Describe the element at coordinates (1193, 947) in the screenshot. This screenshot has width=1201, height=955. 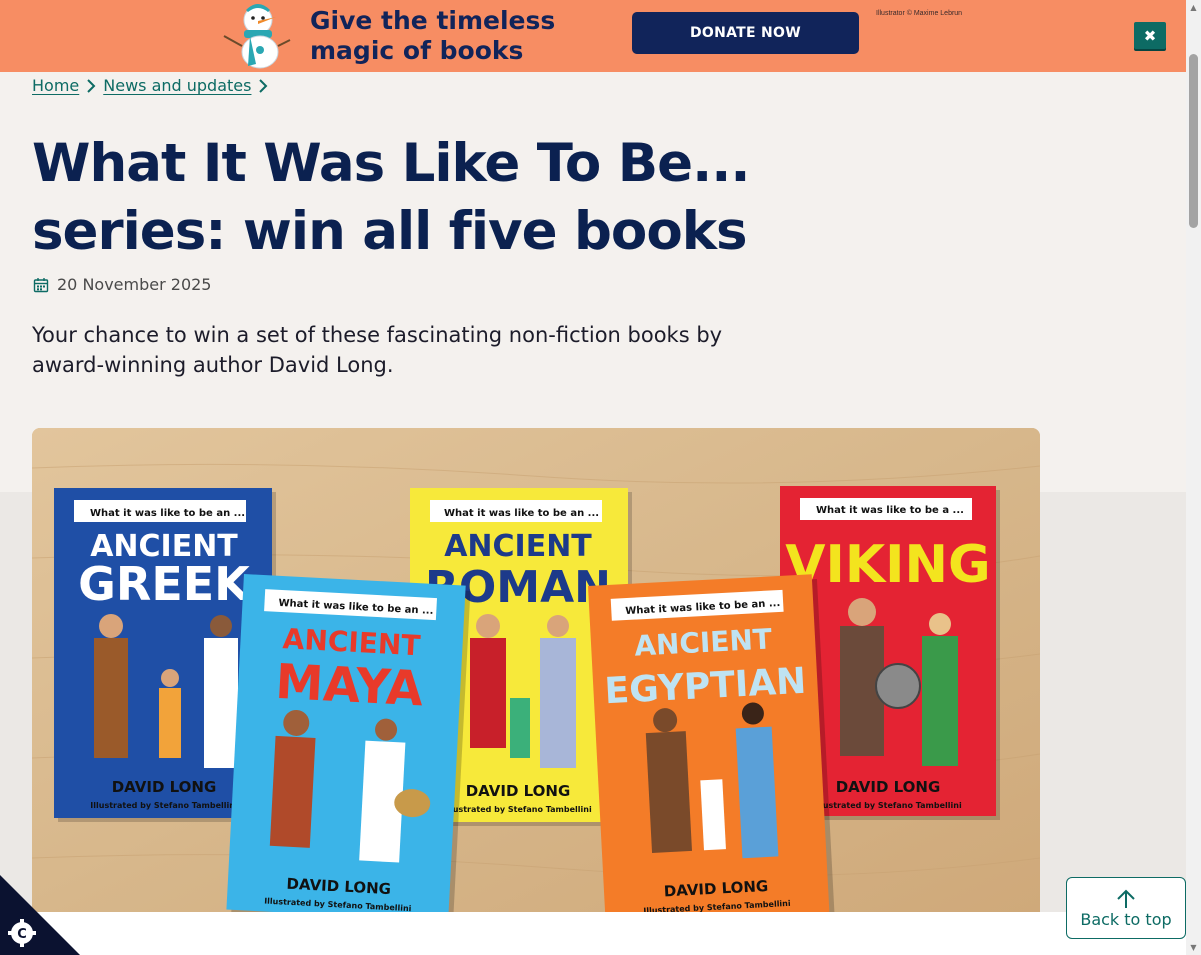
I see `scroll-down-arrow-icon: ▼` at that location.